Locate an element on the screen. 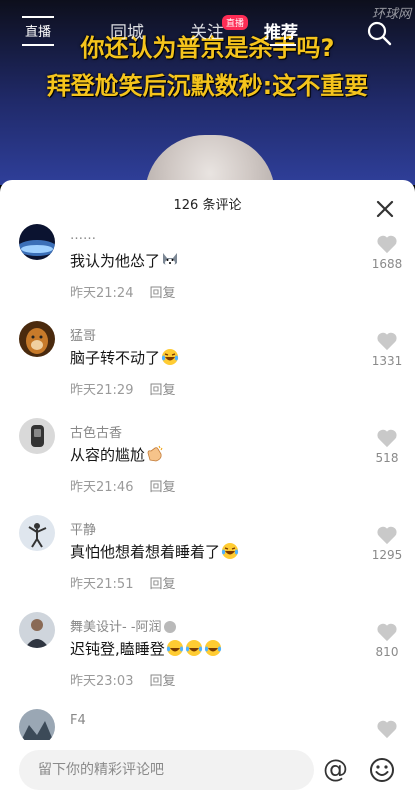 Image resolution: width=415 pixels, height=800 pixels. comment-meta: 昨天21:29 回复 is located at coordinates (122, 388).